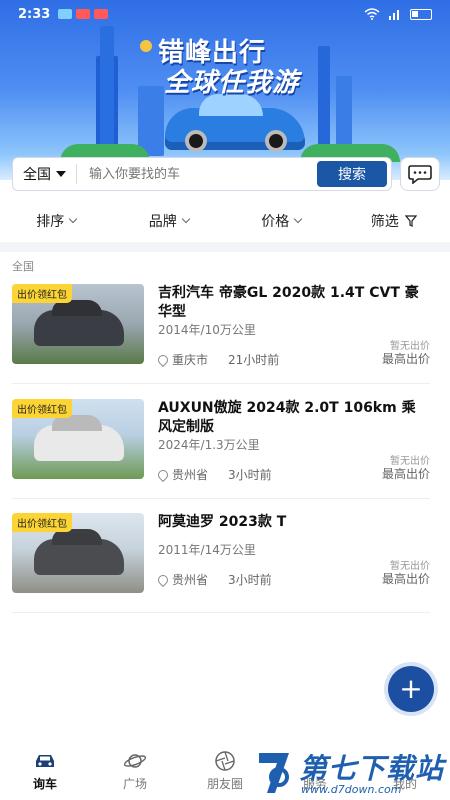 Image resolution: width=450 pixels, height=800 pixels. I want to click on region-selector: 全国, so click(50, 174).